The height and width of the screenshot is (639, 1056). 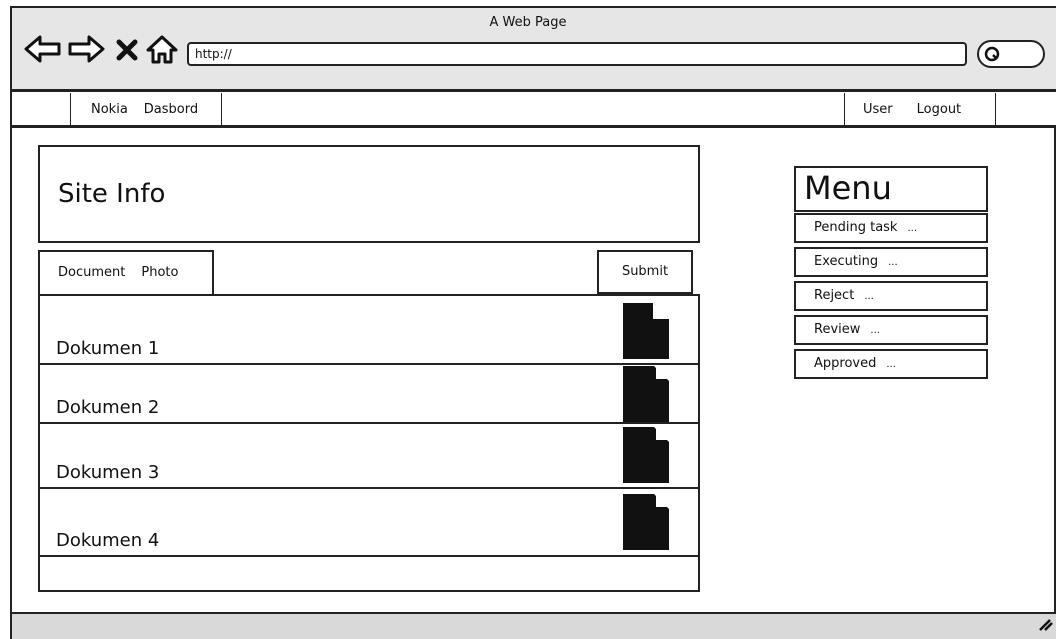 What do you see at coordinates (370, 330) in the screenshot?
I see `list-item: Dokumen 1` at bounding box center [370, 330].